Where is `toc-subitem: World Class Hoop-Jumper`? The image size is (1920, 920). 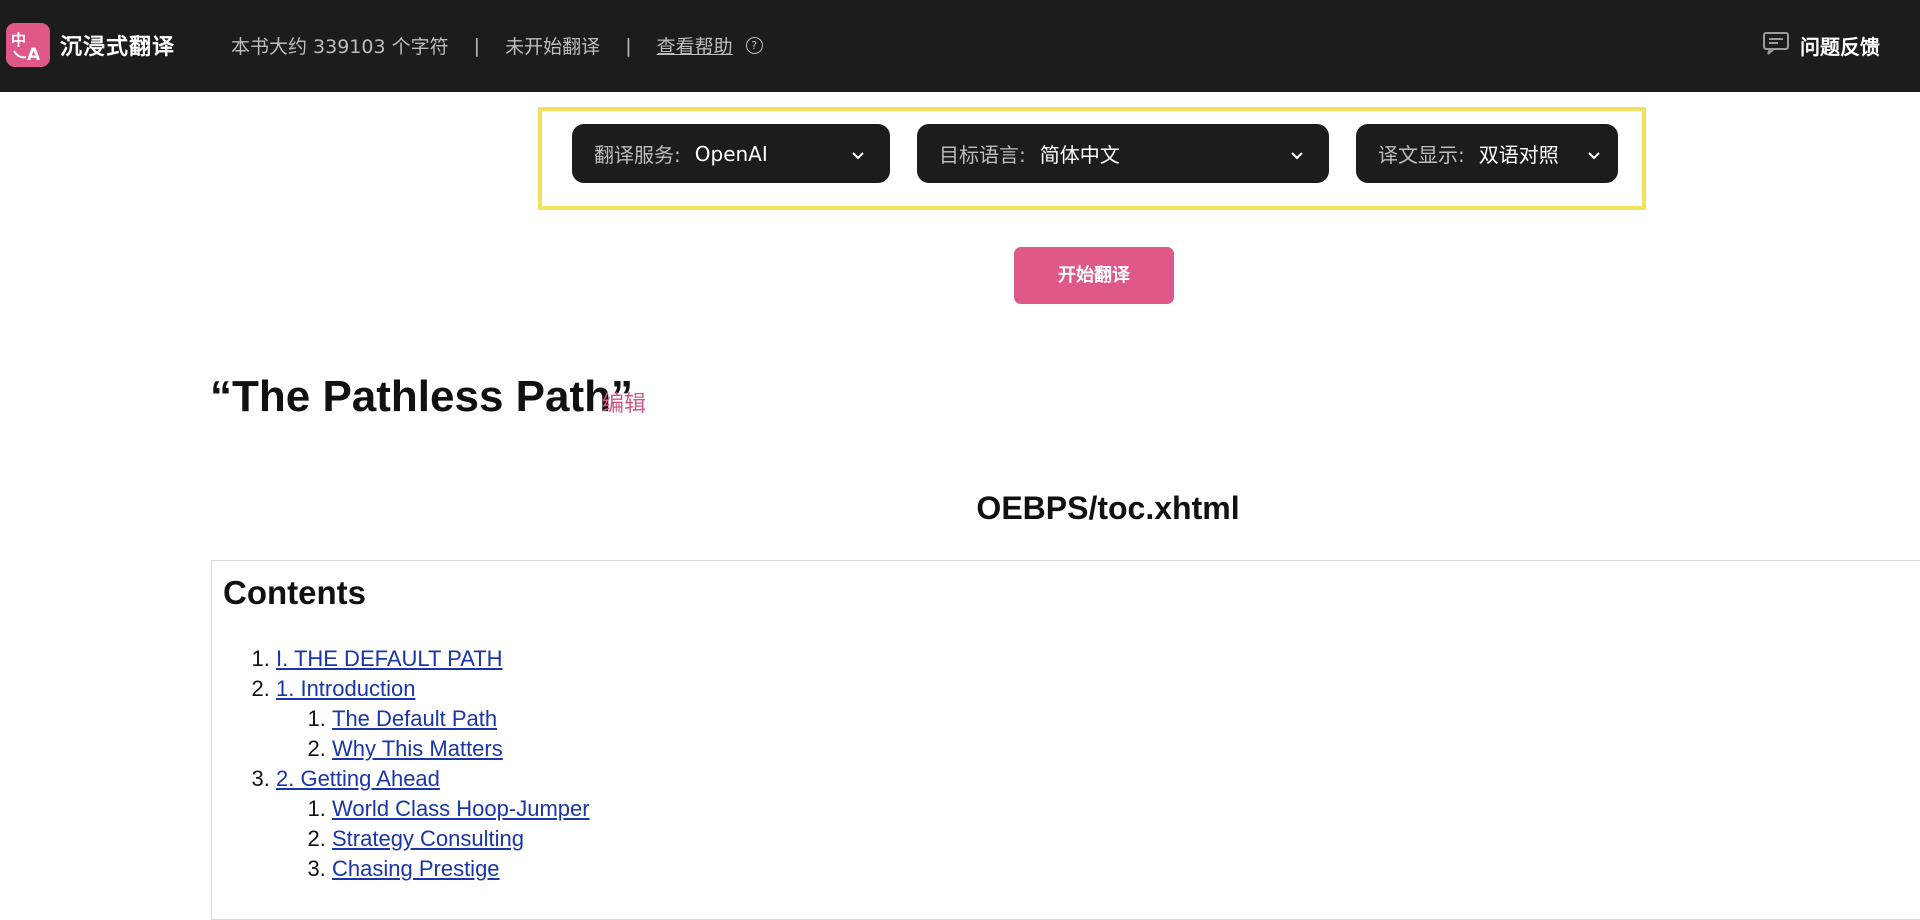
toc-subitem: World Class Hoop-Jumper is located at coordinates (461, 809).